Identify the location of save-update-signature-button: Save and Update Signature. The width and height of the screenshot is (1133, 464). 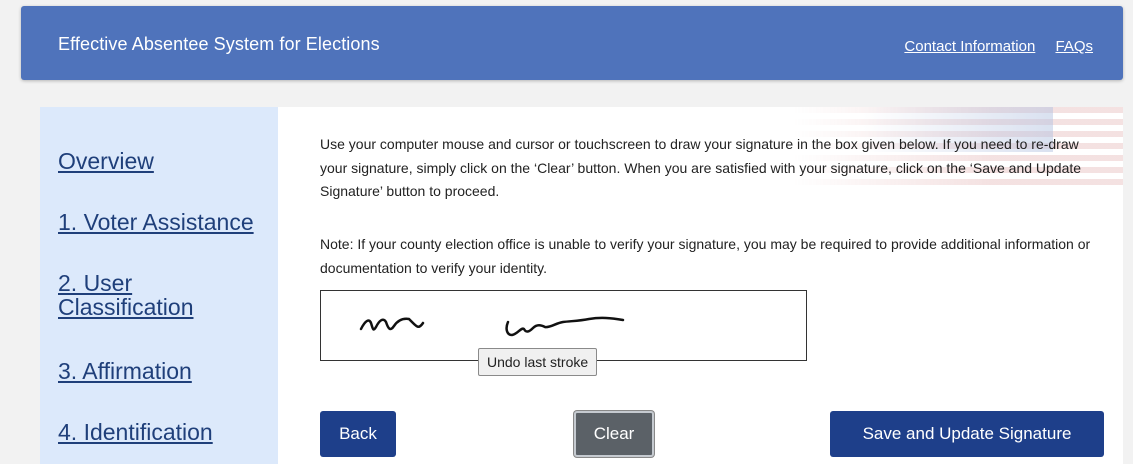
(967, 434).